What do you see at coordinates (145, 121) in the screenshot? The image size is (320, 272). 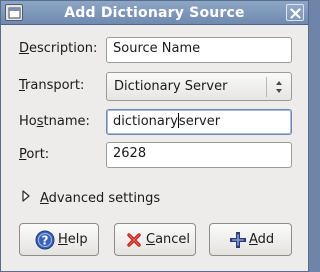 I see `hostname-value-before: dictionary` at bounding box center [145, 121].